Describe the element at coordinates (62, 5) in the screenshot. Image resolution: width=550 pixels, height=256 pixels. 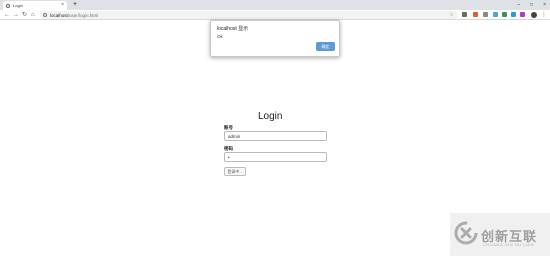
I see `close-icon: ×` at that location.